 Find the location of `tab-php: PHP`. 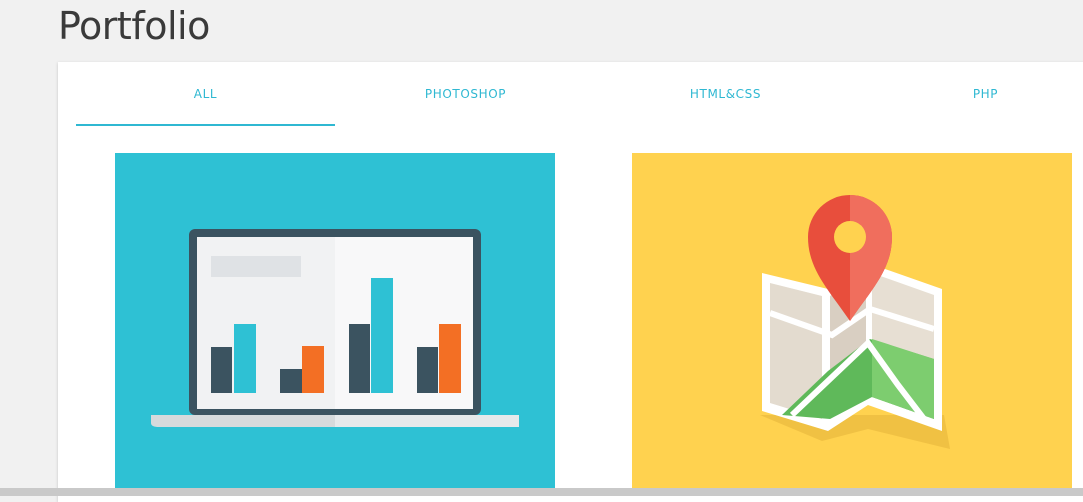

tab-php: PHP is located at coordinates (969, 94).